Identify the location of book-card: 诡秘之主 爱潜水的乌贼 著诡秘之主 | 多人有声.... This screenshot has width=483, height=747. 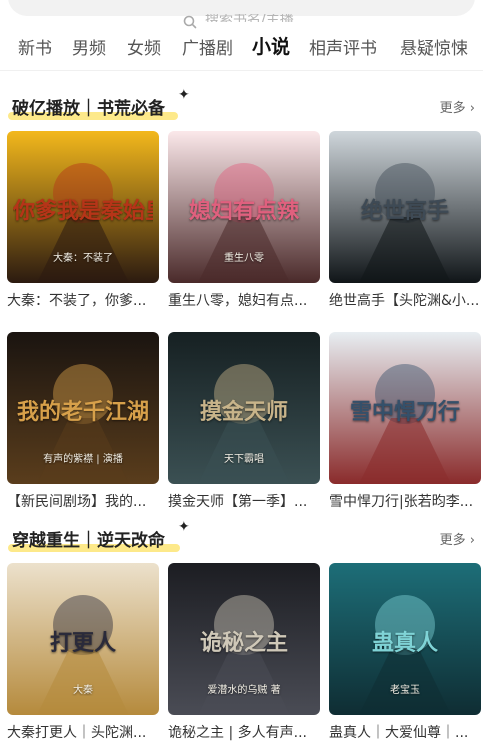
(244, 654).